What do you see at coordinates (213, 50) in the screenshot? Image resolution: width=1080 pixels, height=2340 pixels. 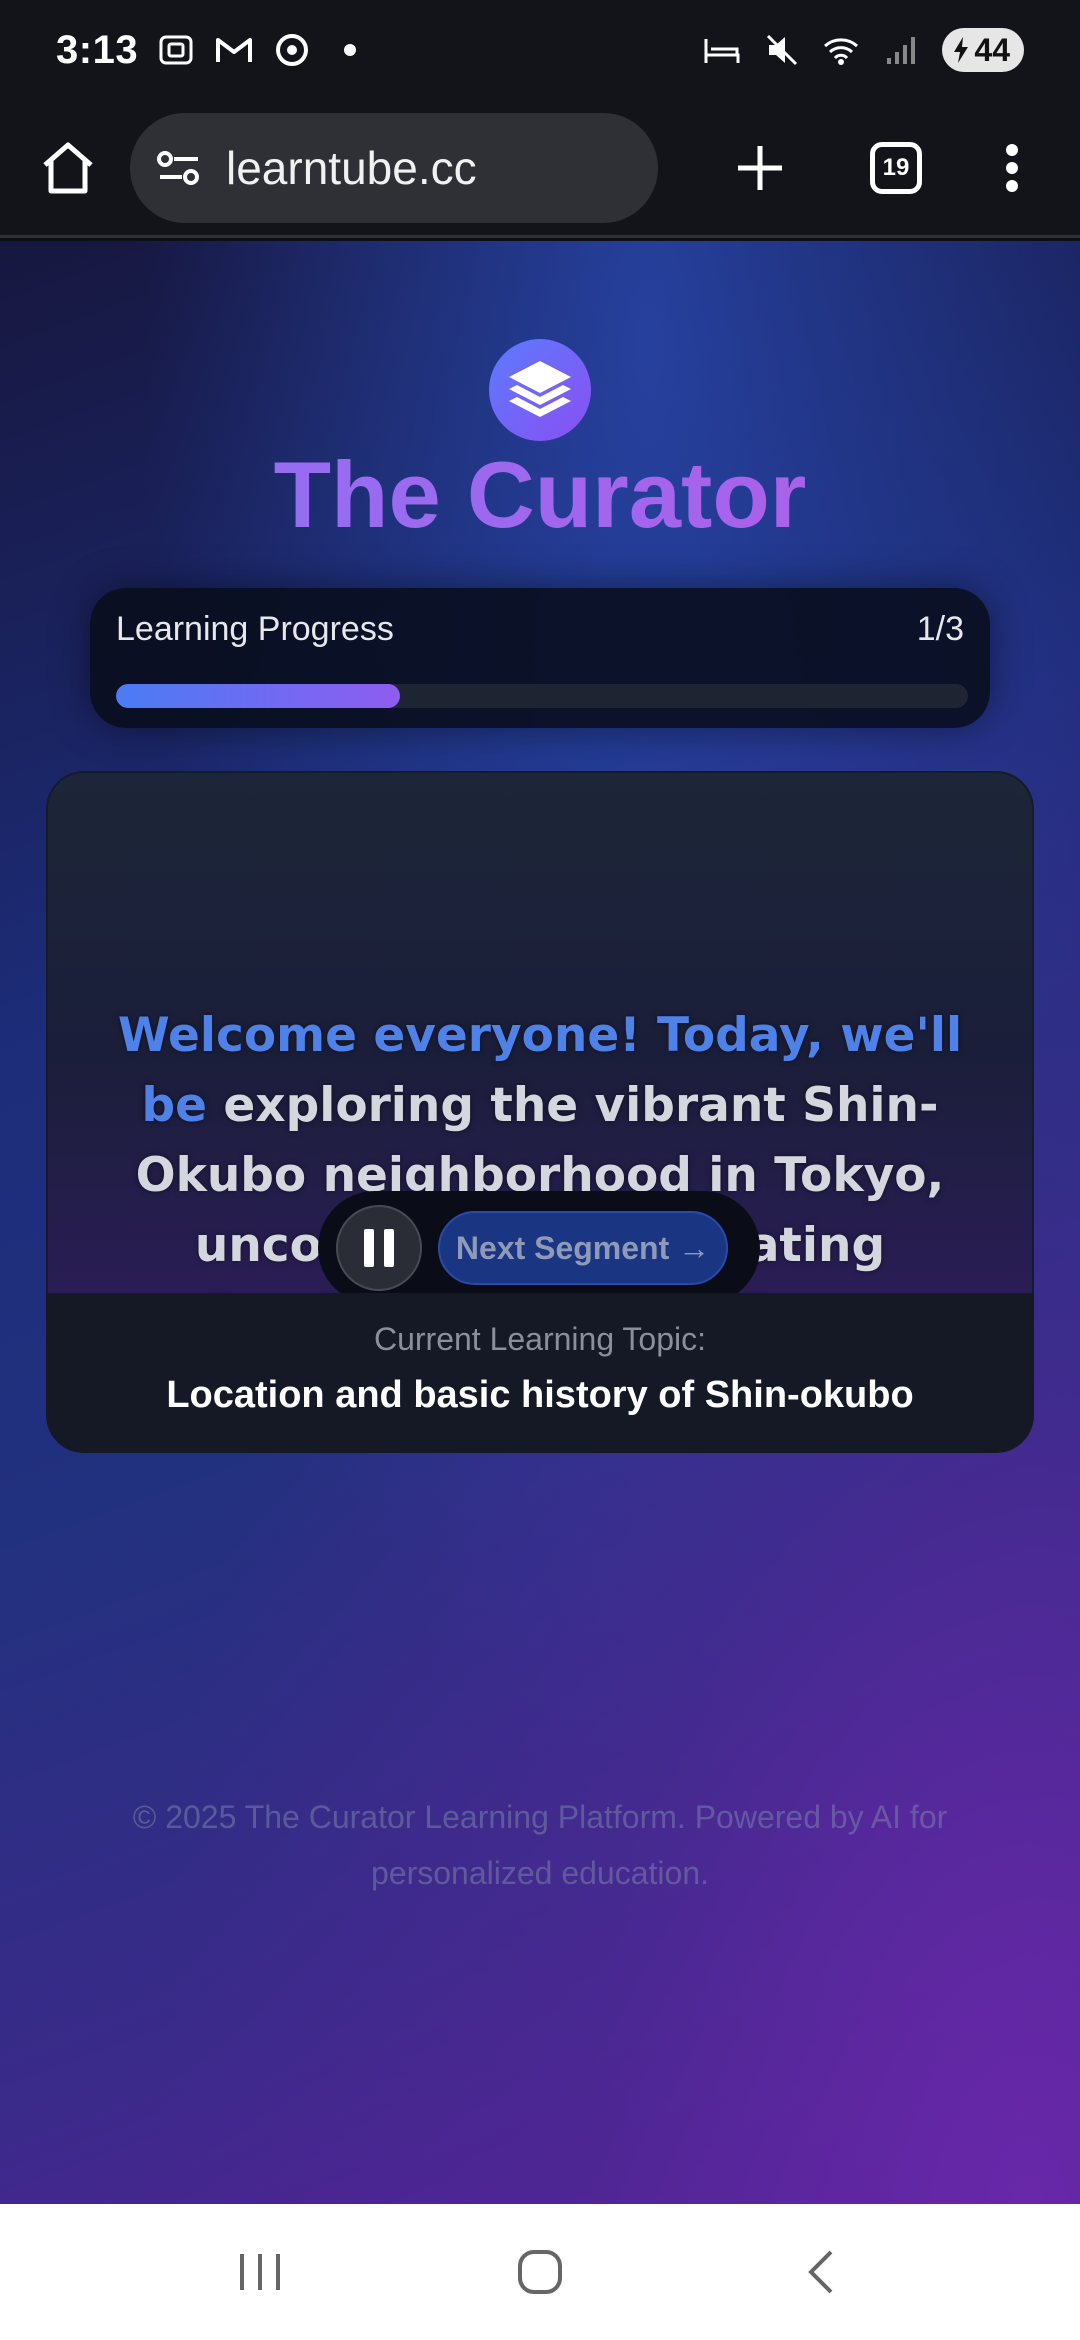 I see `status-left: 3:13` at bounding box center [213, 50].